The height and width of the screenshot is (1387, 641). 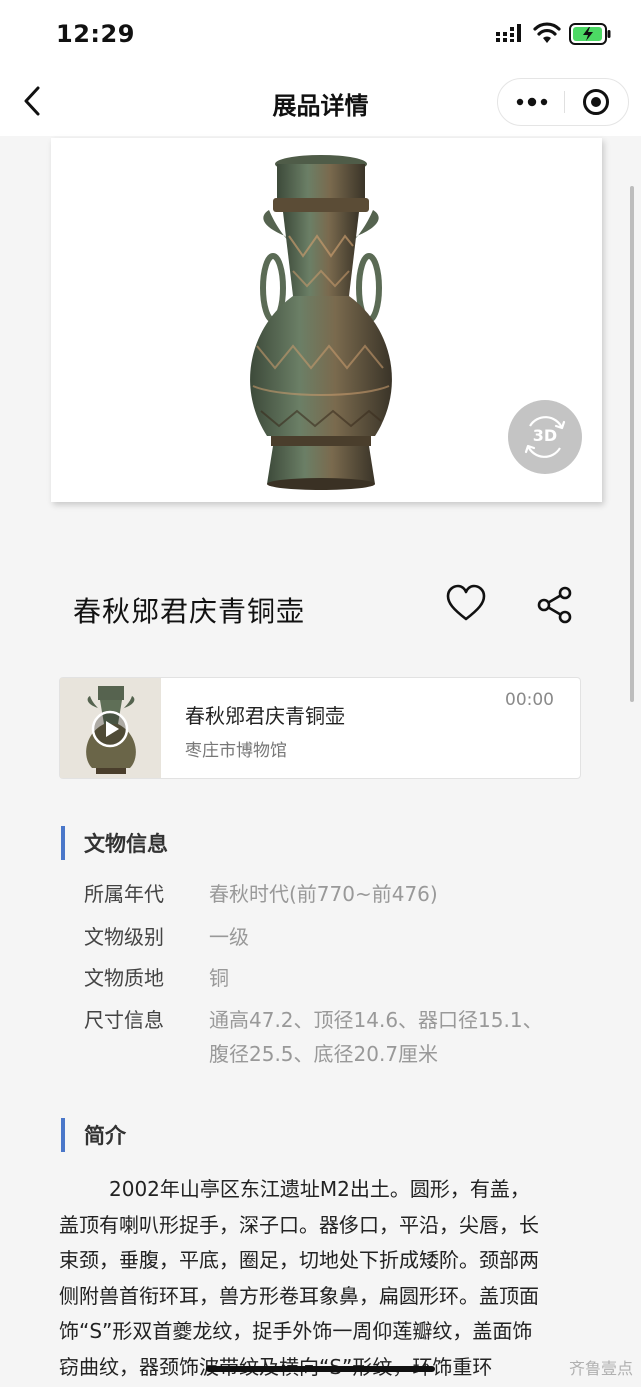 What do you see at coordinates (189, 611) in the screenshot?
I see `exhibit-title: 春秋郳君庆青铜壶` at bounding box center [189, 611].